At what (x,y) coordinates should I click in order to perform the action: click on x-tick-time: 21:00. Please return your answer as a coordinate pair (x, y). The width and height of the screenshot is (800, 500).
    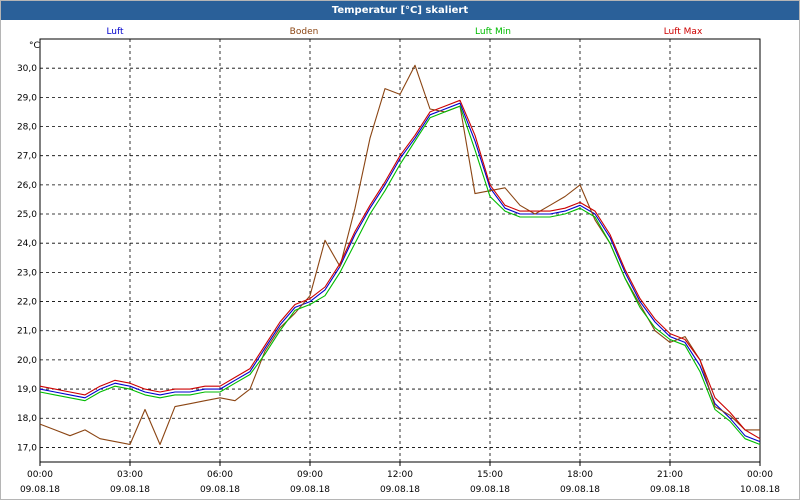
    Looking at the image, I should click on (670, 475).